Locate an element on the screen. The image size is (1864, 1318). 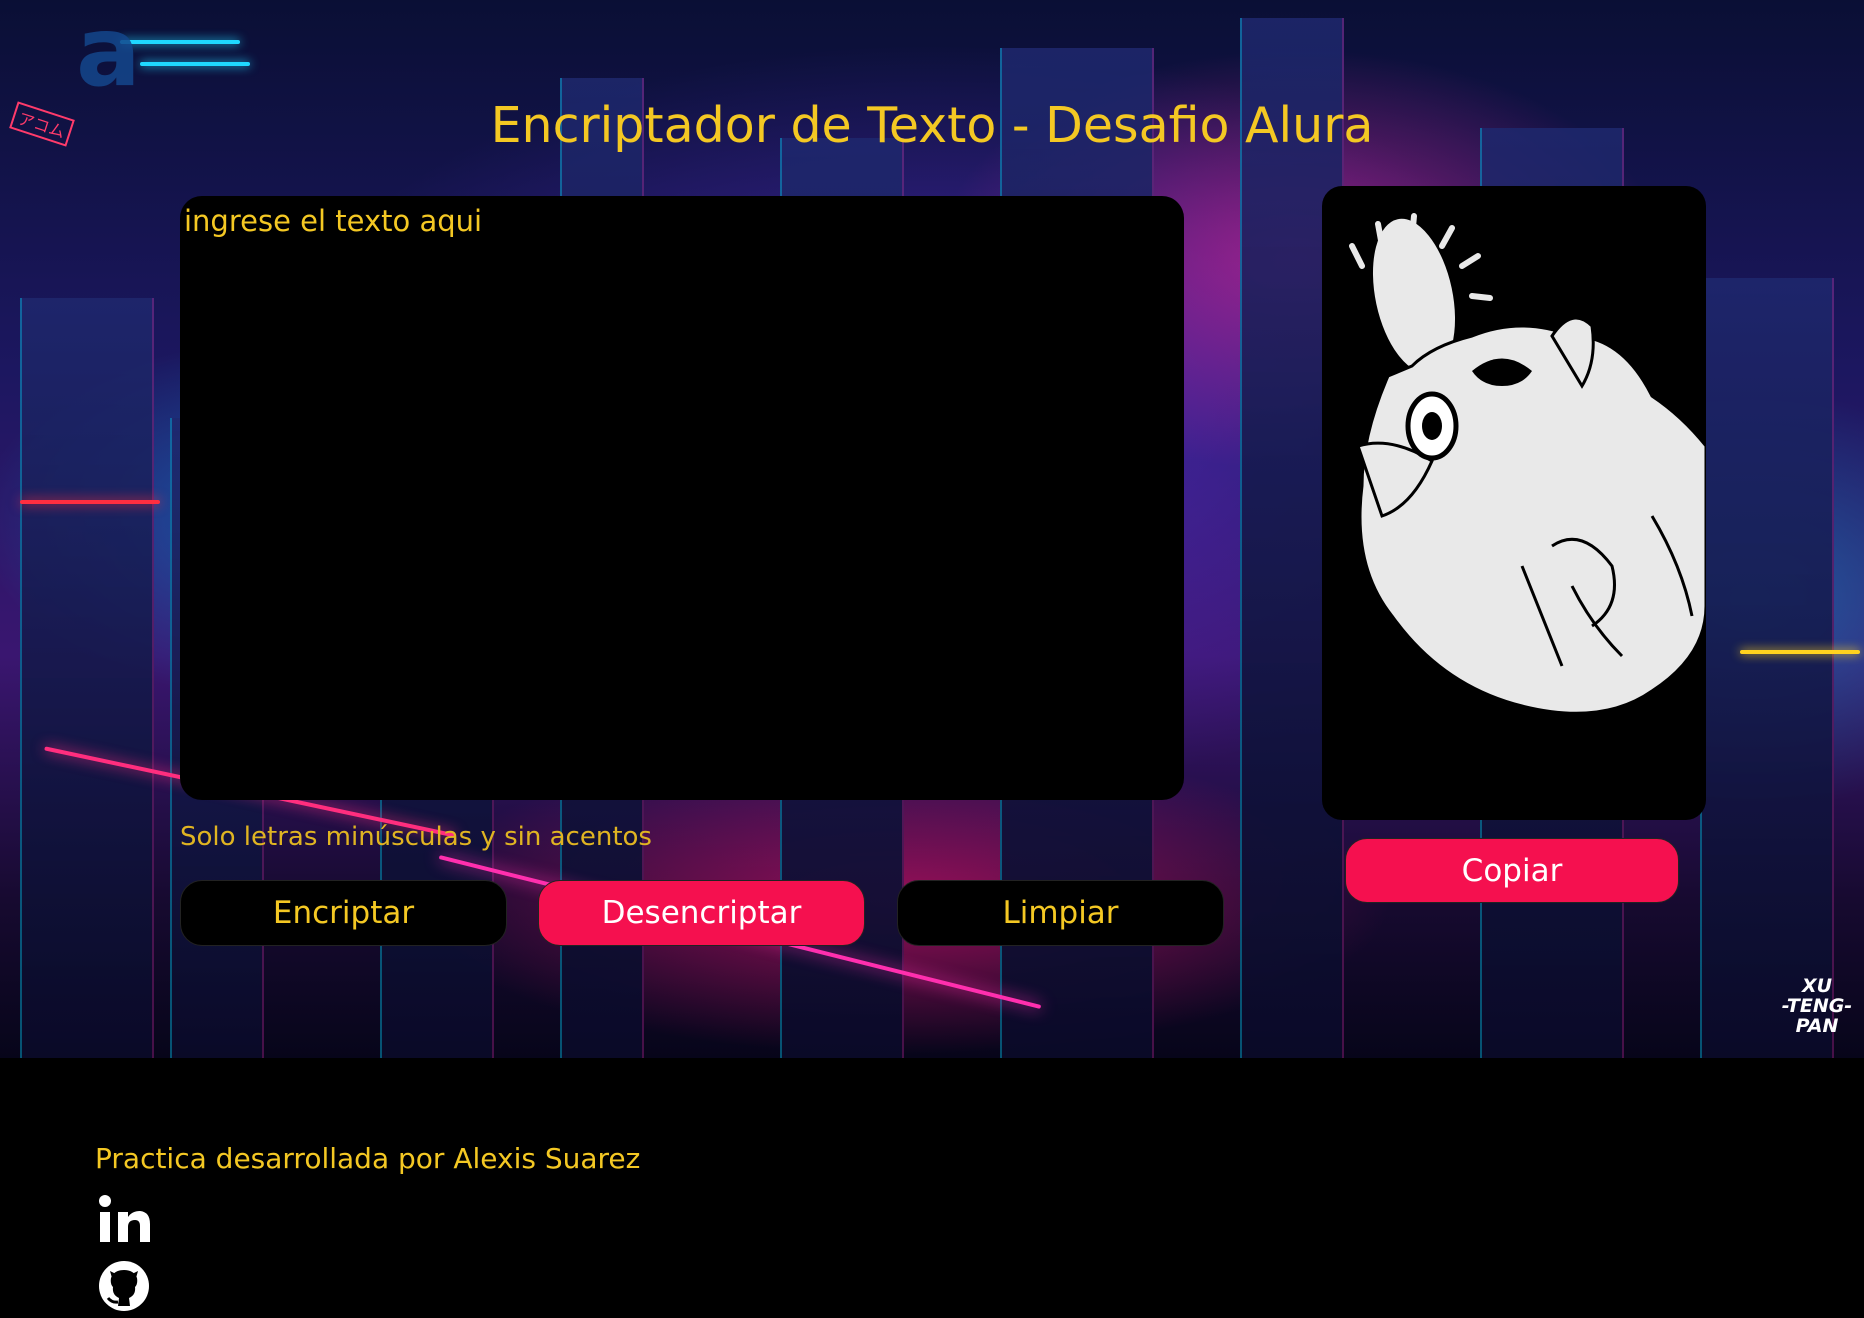
doodle-illustration is located at coordinates (1527, 464).